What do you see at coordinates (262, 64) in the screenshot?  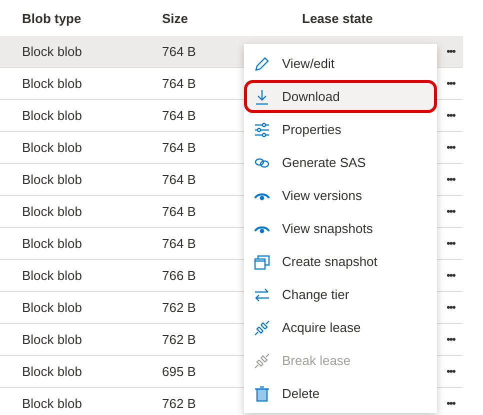 I see `pencil-icon` at bounding box center [262, 64].